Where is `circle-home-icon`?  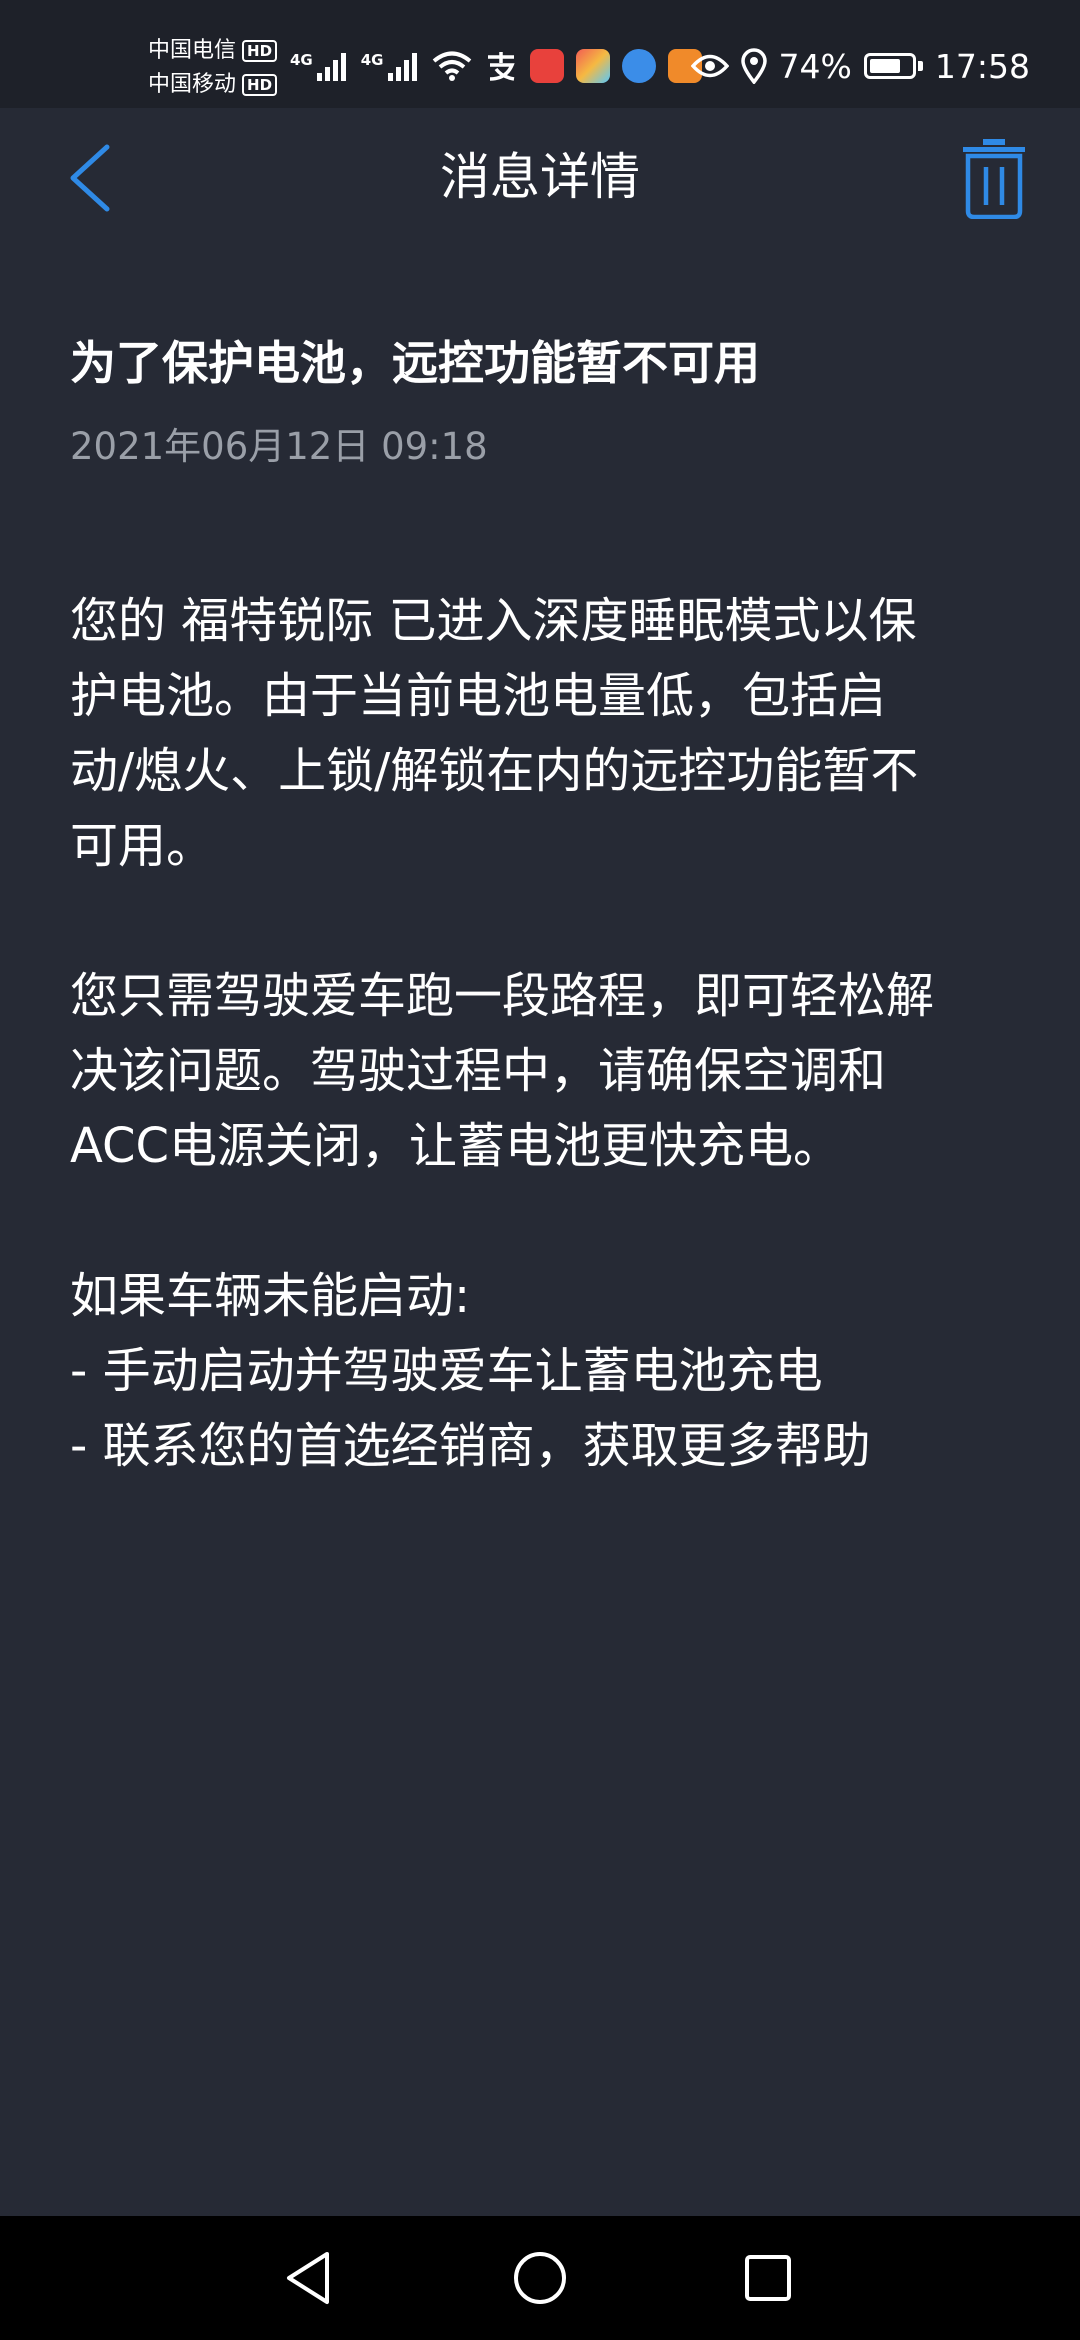
circle-home-icon is located at coordinates (540, 2278).